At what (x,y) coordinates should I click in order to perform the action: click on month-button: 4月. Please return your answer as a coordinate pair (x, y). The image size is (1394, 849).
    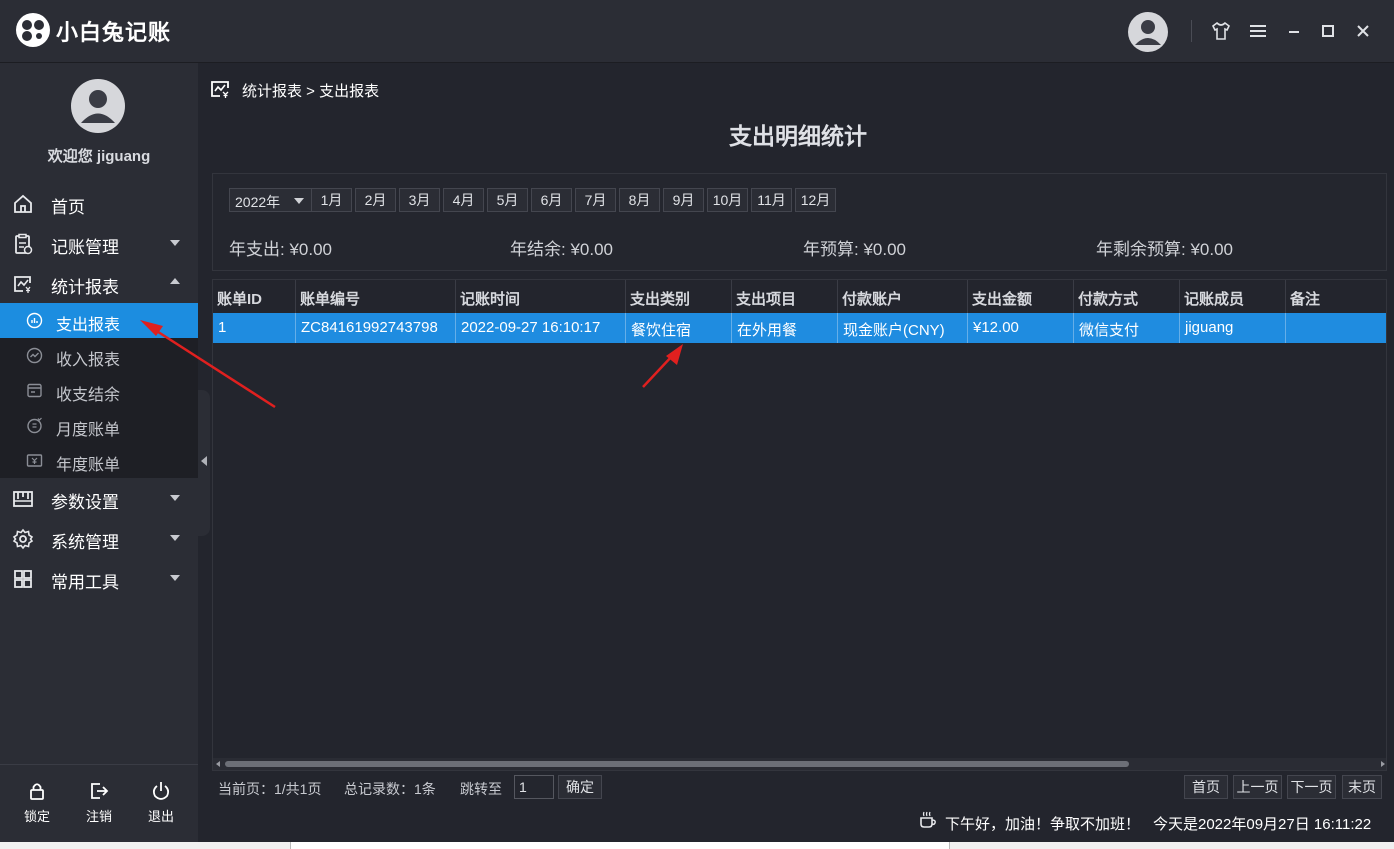
    Looking at the image, I should click on (463, 200).